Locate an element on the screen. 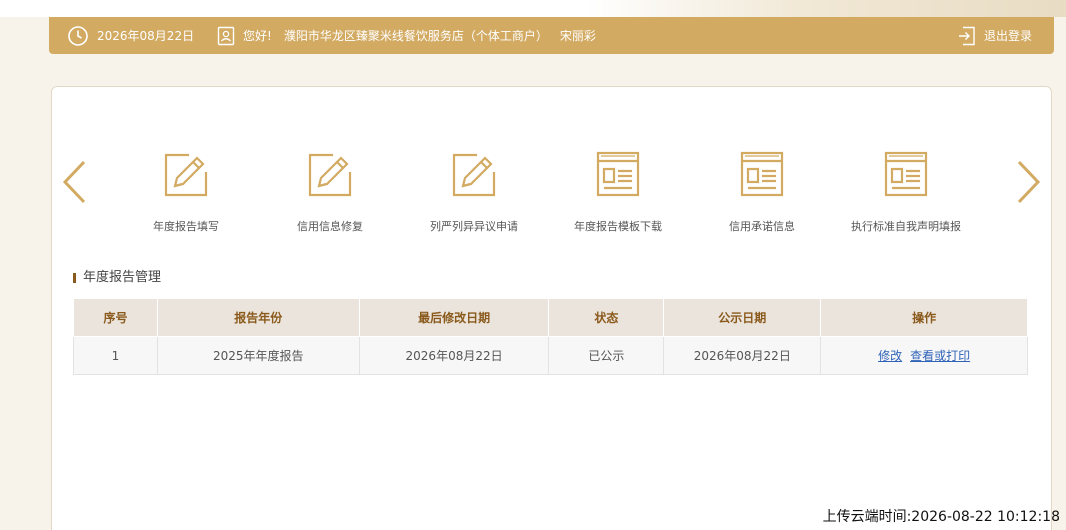  col-header-actions: 操作 is located at coordinates (924, 317).